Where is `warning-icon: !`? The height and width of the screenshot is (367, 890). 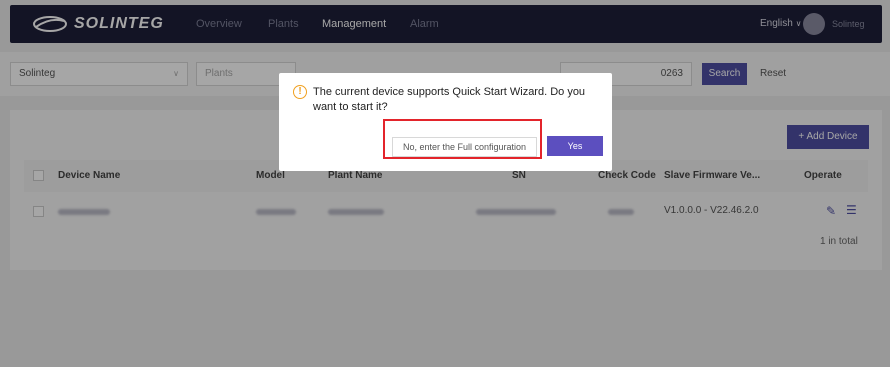
warning-icon: ! is located at coordinates (300, 92).